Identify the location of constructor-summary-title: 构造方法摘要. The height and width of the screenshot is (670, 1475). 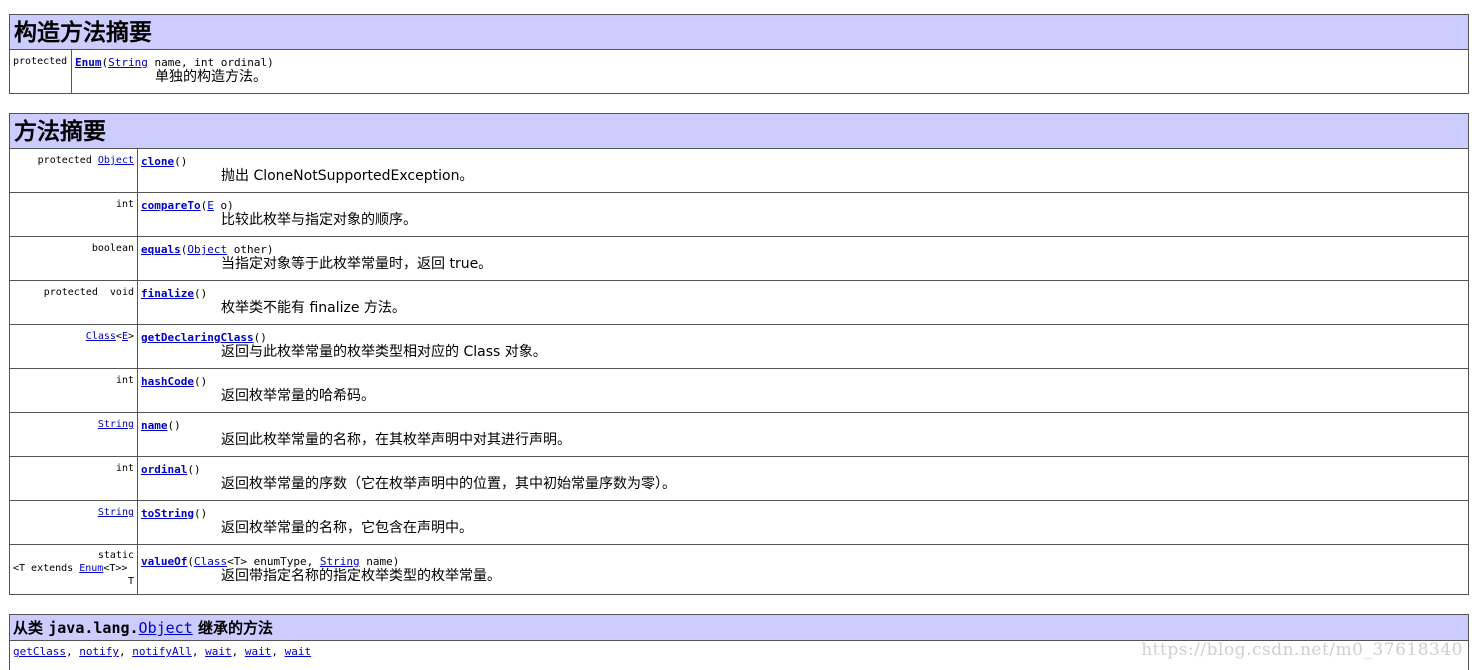
(739, 32).